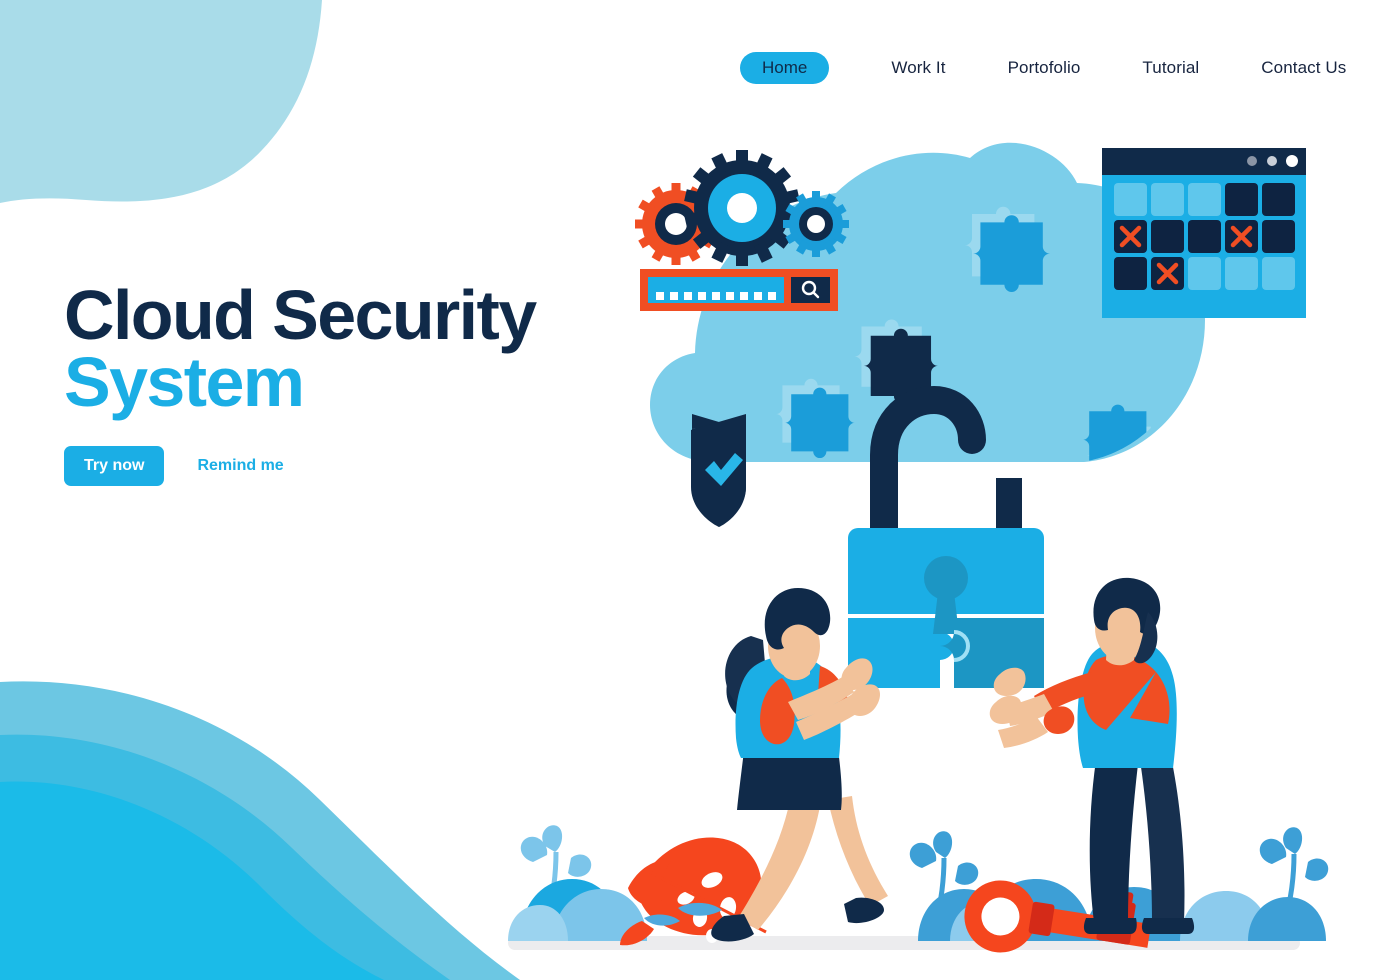 The image size is (1384, 980). What do you see at coordinates (742, 208) in the screenshot?
I see `gears-group` at bounding box center [742, 208].